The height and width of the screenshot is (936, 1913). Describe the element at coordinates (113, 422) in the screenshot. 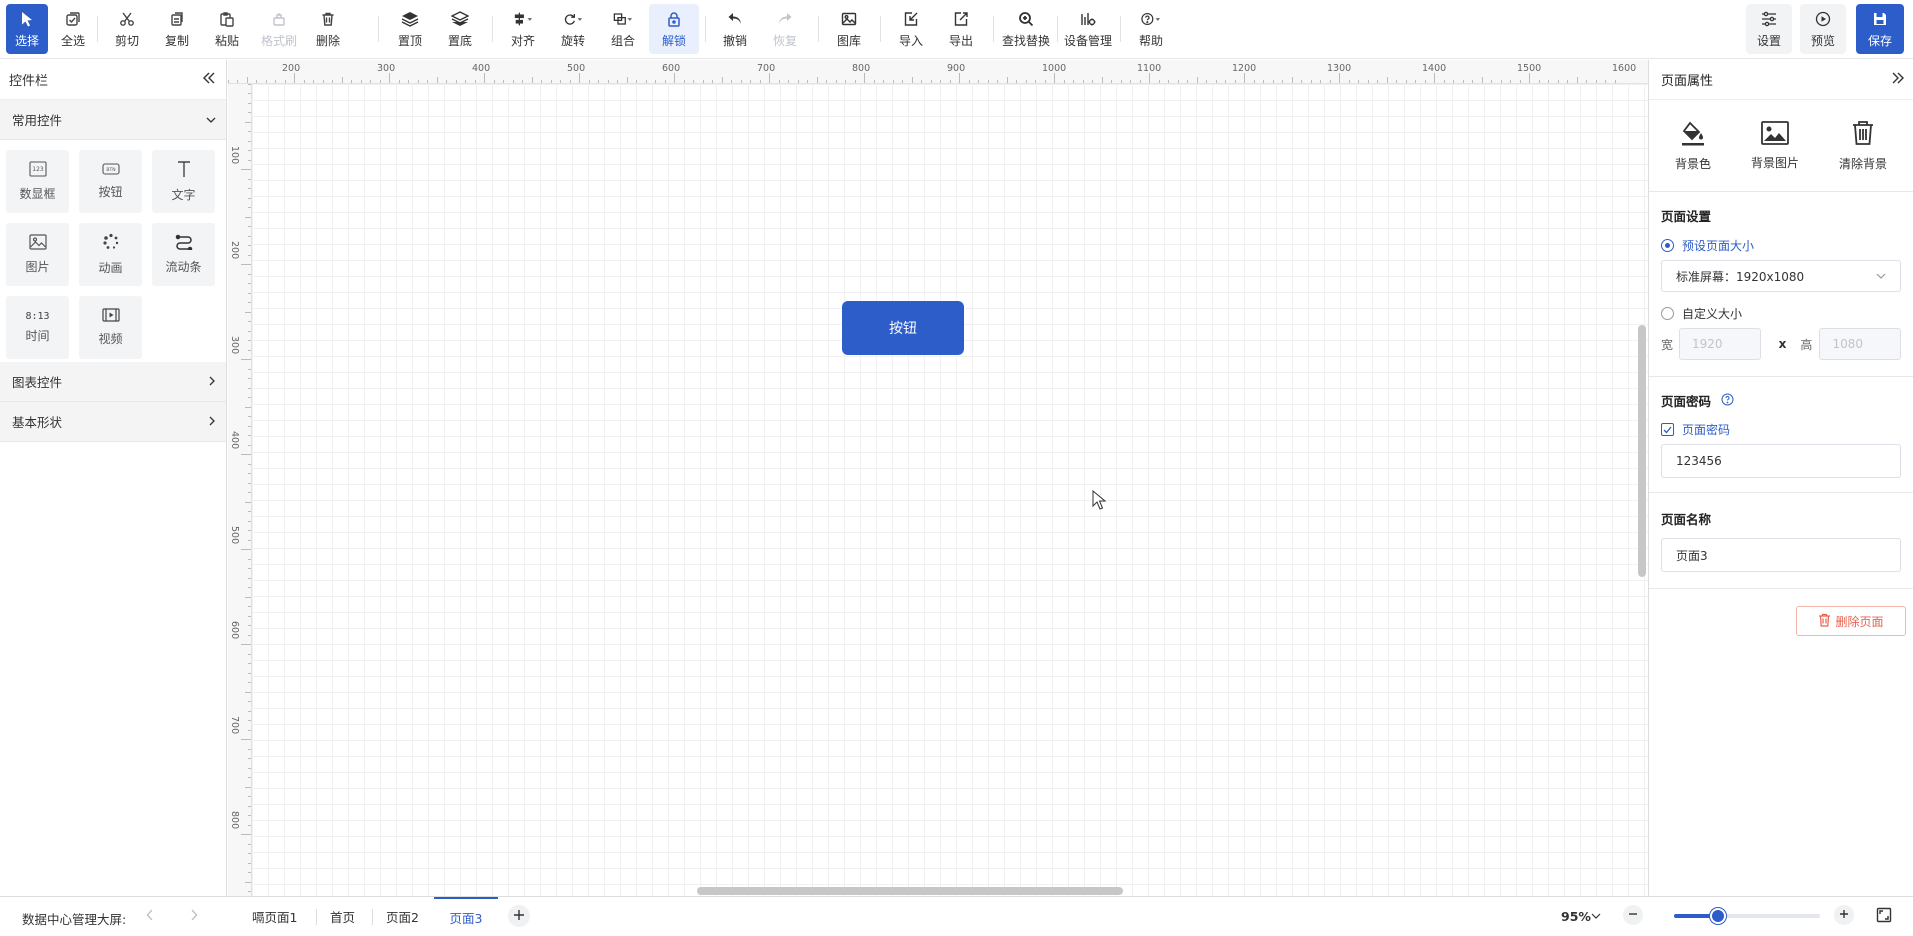

I see `group-basic-shapes: 基本形状` at that location.